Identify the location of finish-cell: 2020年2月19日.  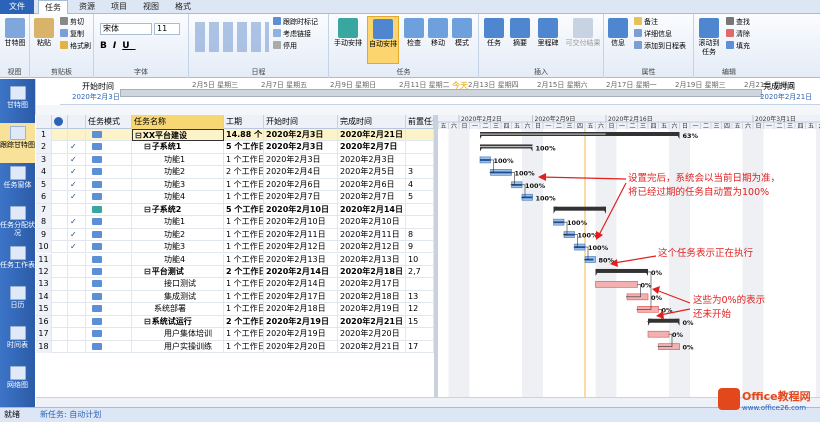
(372, 309).